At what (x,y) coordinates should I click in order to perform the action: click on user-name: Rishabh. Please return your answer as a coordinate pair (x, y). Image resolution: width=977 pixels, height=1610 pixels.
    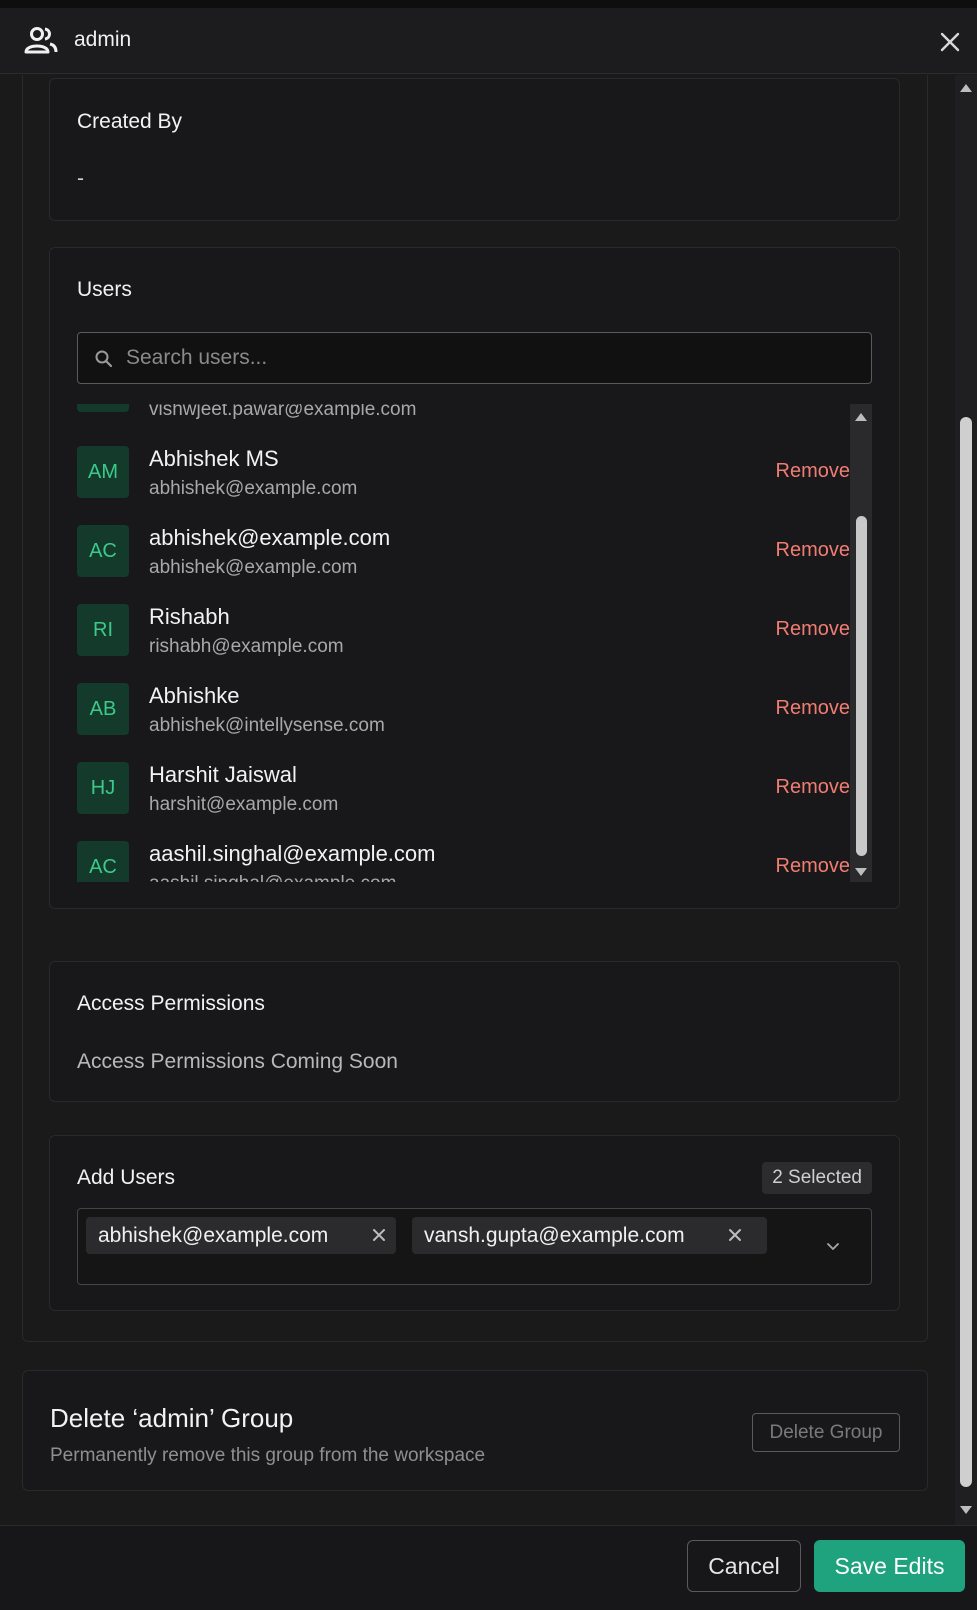
    Looking at the image, I should click on (189, 616).